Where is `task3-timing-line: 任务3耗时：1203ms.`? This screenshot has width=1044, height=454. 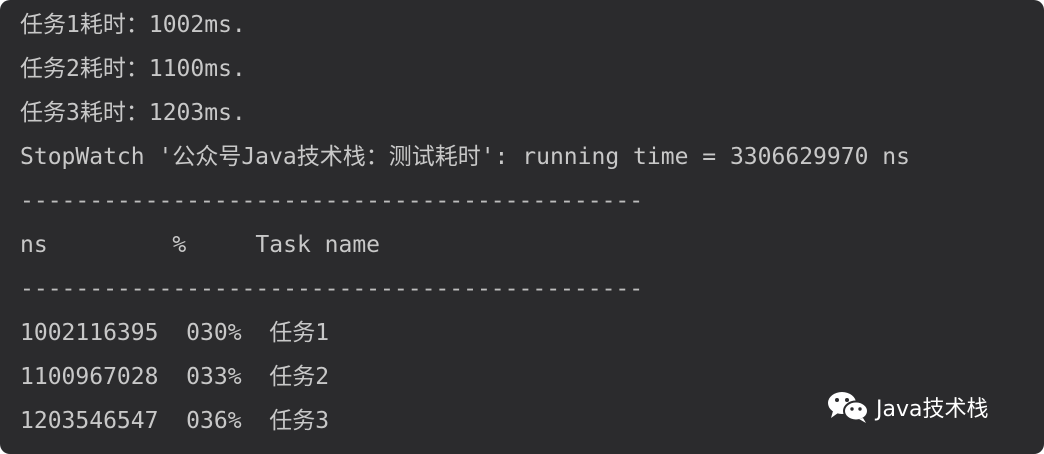
task3-timing-line: 任务3耗时：1203ms. is located at coordinates (133, 113).